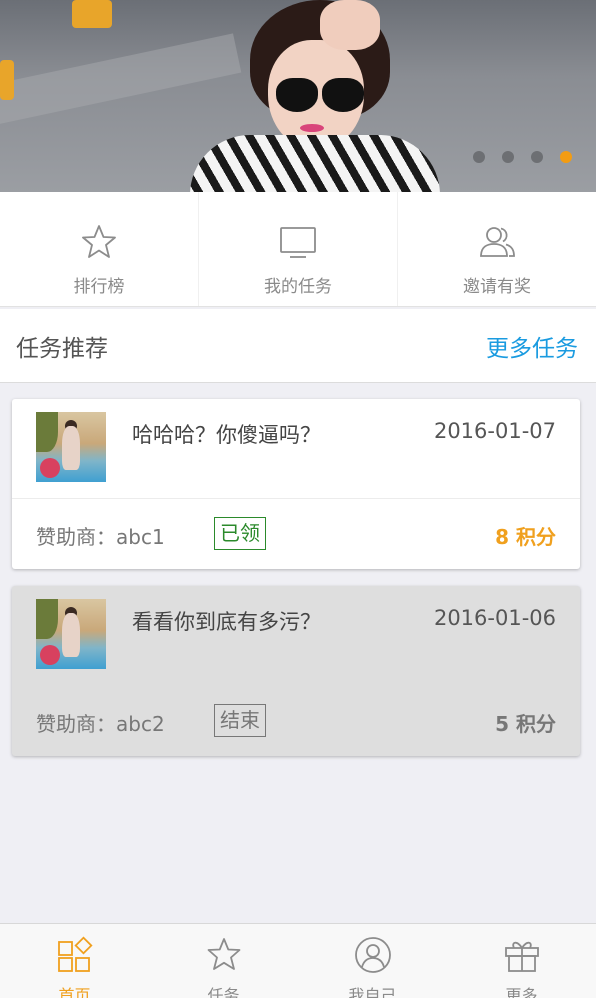 The width and height of the screenshot is (596, 998). Describe the element at coordinates (373, 957) in the screenshot. I see `user-circle-icon` at that location.